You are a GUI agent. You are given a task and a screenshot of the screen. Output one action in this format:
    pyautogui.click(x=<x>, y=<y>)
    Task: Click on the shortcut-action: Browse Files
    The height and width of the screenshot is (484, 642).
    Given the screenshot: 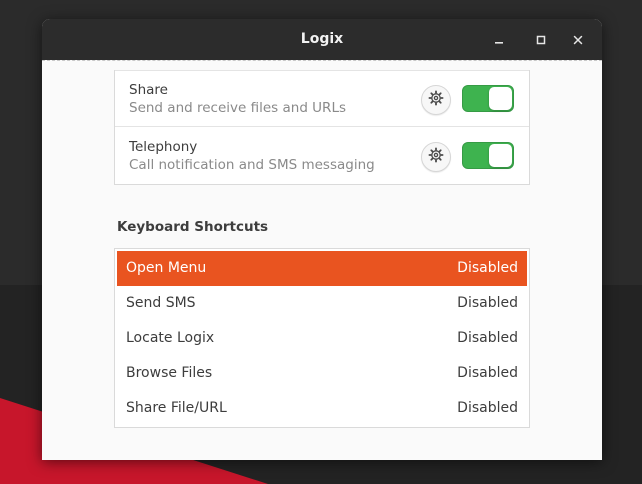 What is the action you would take?
    pyautogui.click(x=169, y=373)
    